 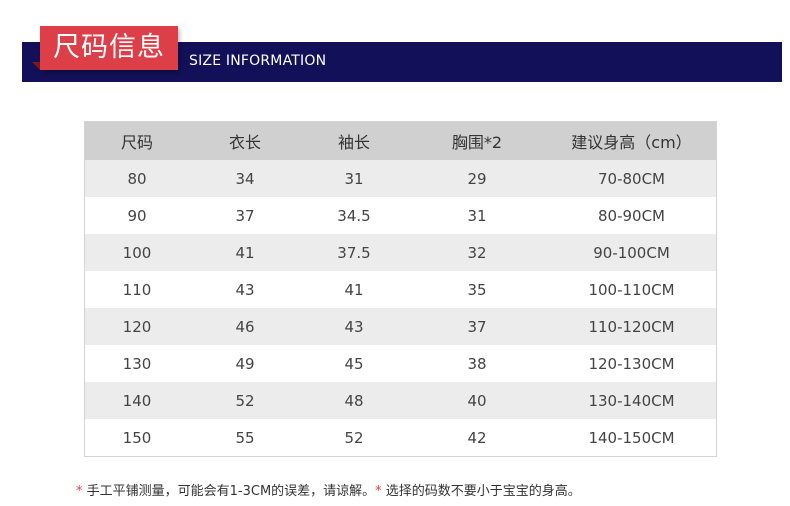 What do you see at coordinates (245, 289) in the screenshot?
I see `cell-length: 43` at bounding box center [245, 289].